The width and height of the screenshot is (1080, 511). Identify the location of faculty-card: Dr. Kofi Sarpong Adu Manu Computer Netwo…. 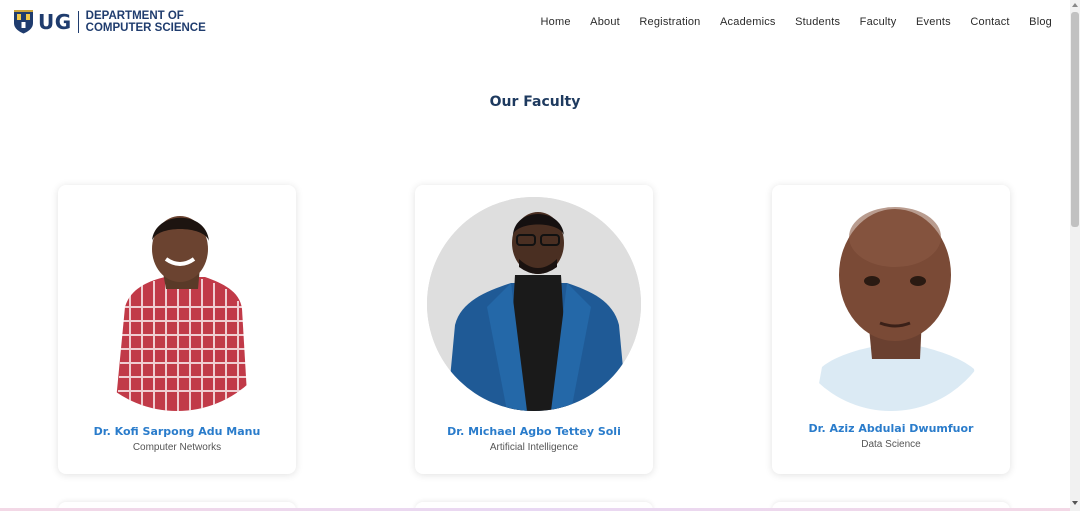
(177, 329).